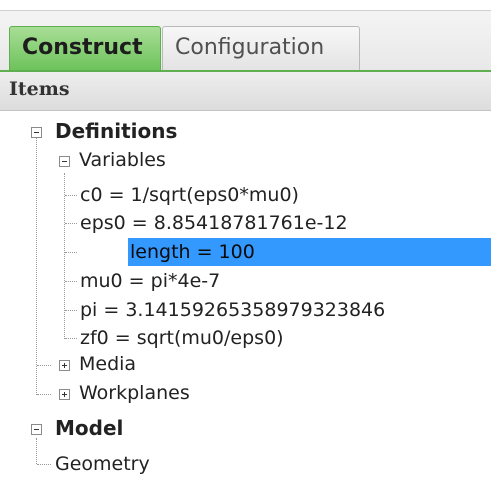  Describe the element at coordinates (64, 161) in the screenshot. I see `variables-collapse-icon` at that location.